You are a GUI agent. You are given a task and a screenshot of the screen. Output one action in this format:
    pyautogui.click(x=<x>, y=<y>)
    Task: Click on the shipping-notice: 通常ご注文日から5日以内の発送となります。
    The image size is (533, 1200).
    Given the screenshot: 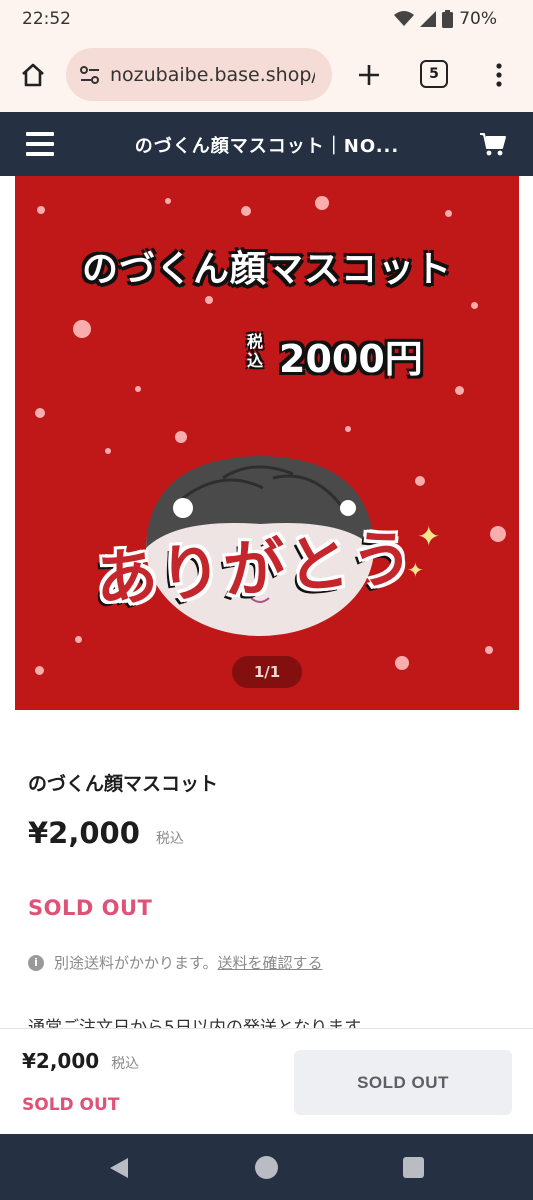 What is the action you would take?
    pyautogui.click(x=202, y=1023)
    